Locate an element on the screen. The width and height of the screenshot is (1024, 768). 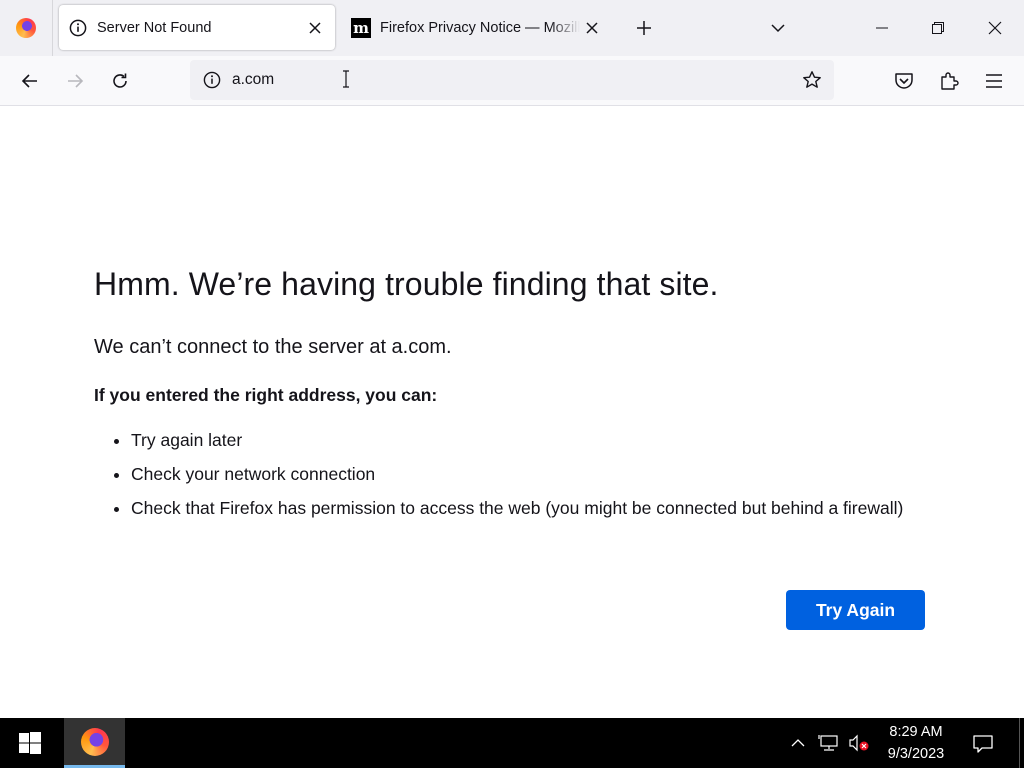
notification-icon is located at coordinates (983, 744).